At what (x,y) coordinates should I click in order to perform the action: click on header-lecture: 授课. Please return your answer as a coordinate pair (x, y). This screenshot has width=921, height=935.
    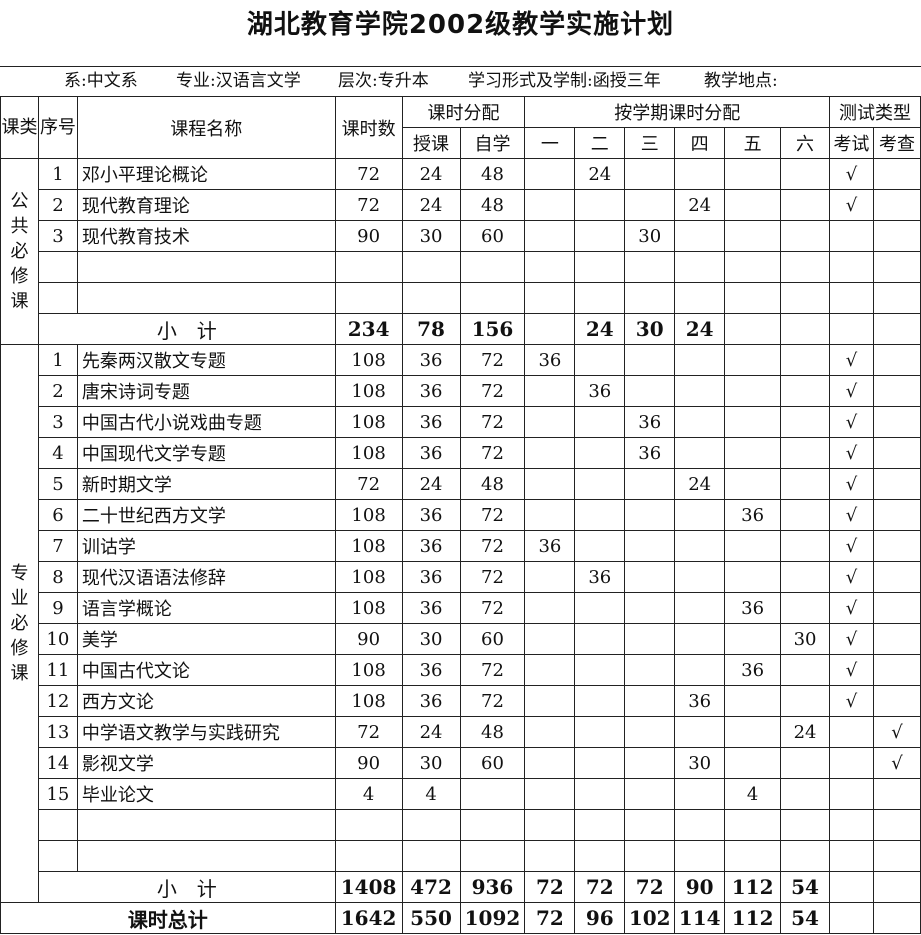
    Looking at the image, I should click on (431, 143).